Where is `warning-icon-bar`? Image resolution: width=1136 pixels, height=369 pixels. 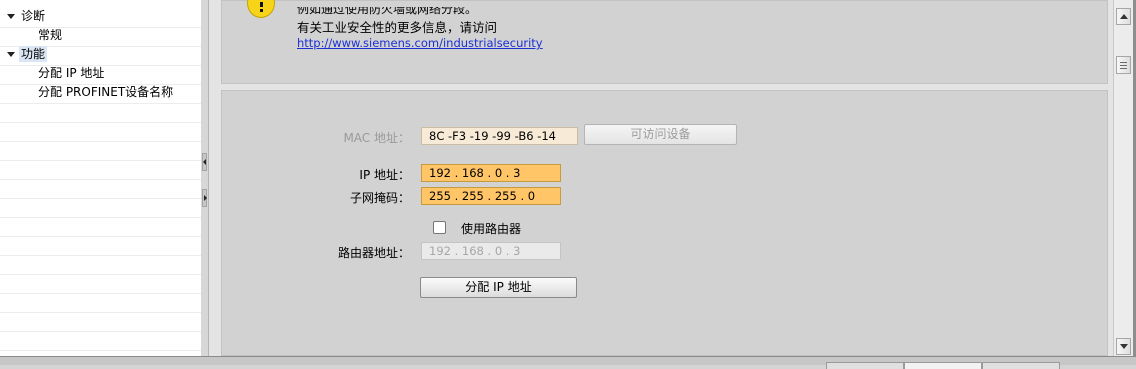 warning-icon-bar is located at coordinates (261, 4).